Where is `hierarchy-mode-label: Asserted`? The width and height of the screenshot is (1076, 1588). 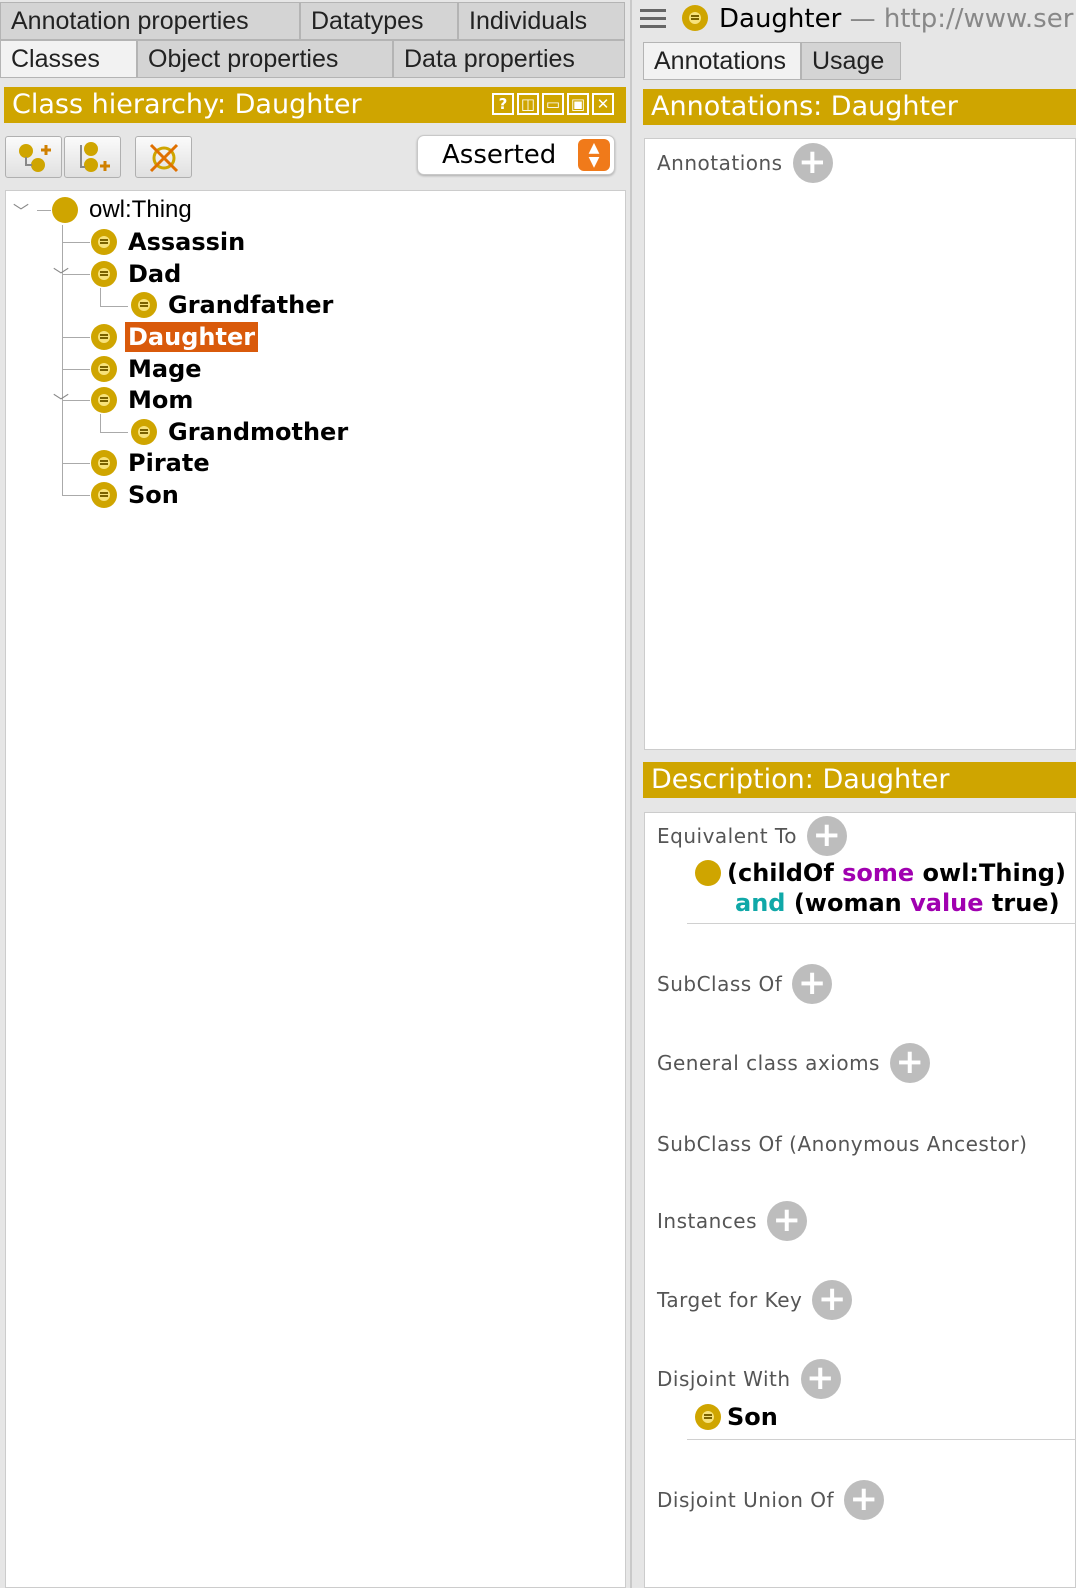
hierarchy-mode-label: Asserted is located at coordinates (499, 155).